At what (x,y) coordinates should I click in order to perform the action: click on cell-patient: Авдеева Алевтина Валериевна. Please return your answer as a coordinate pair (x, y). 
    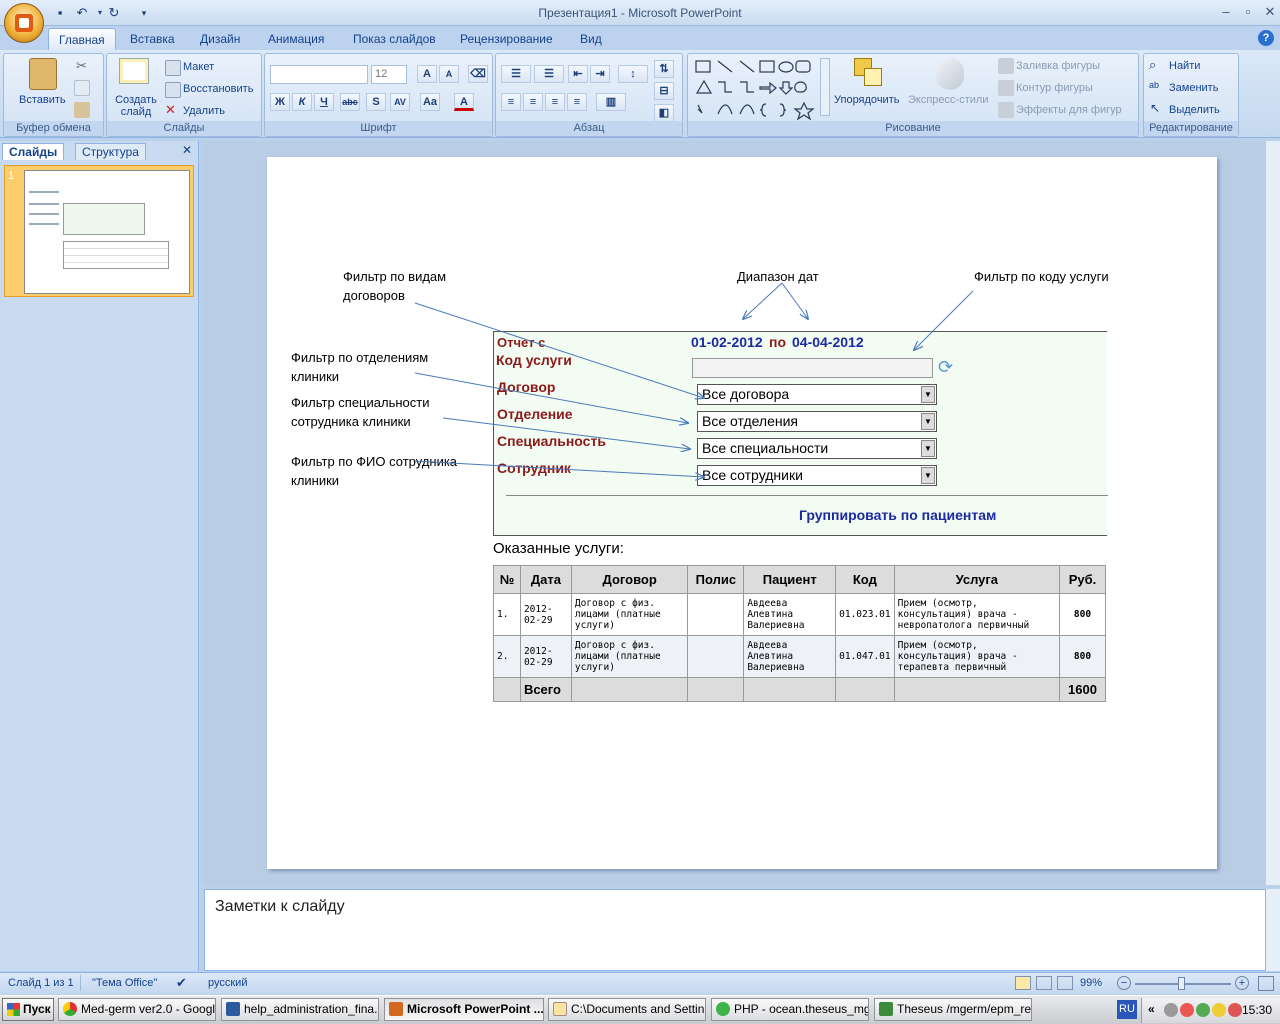
    Looking at the image, I should click on (790, 614).